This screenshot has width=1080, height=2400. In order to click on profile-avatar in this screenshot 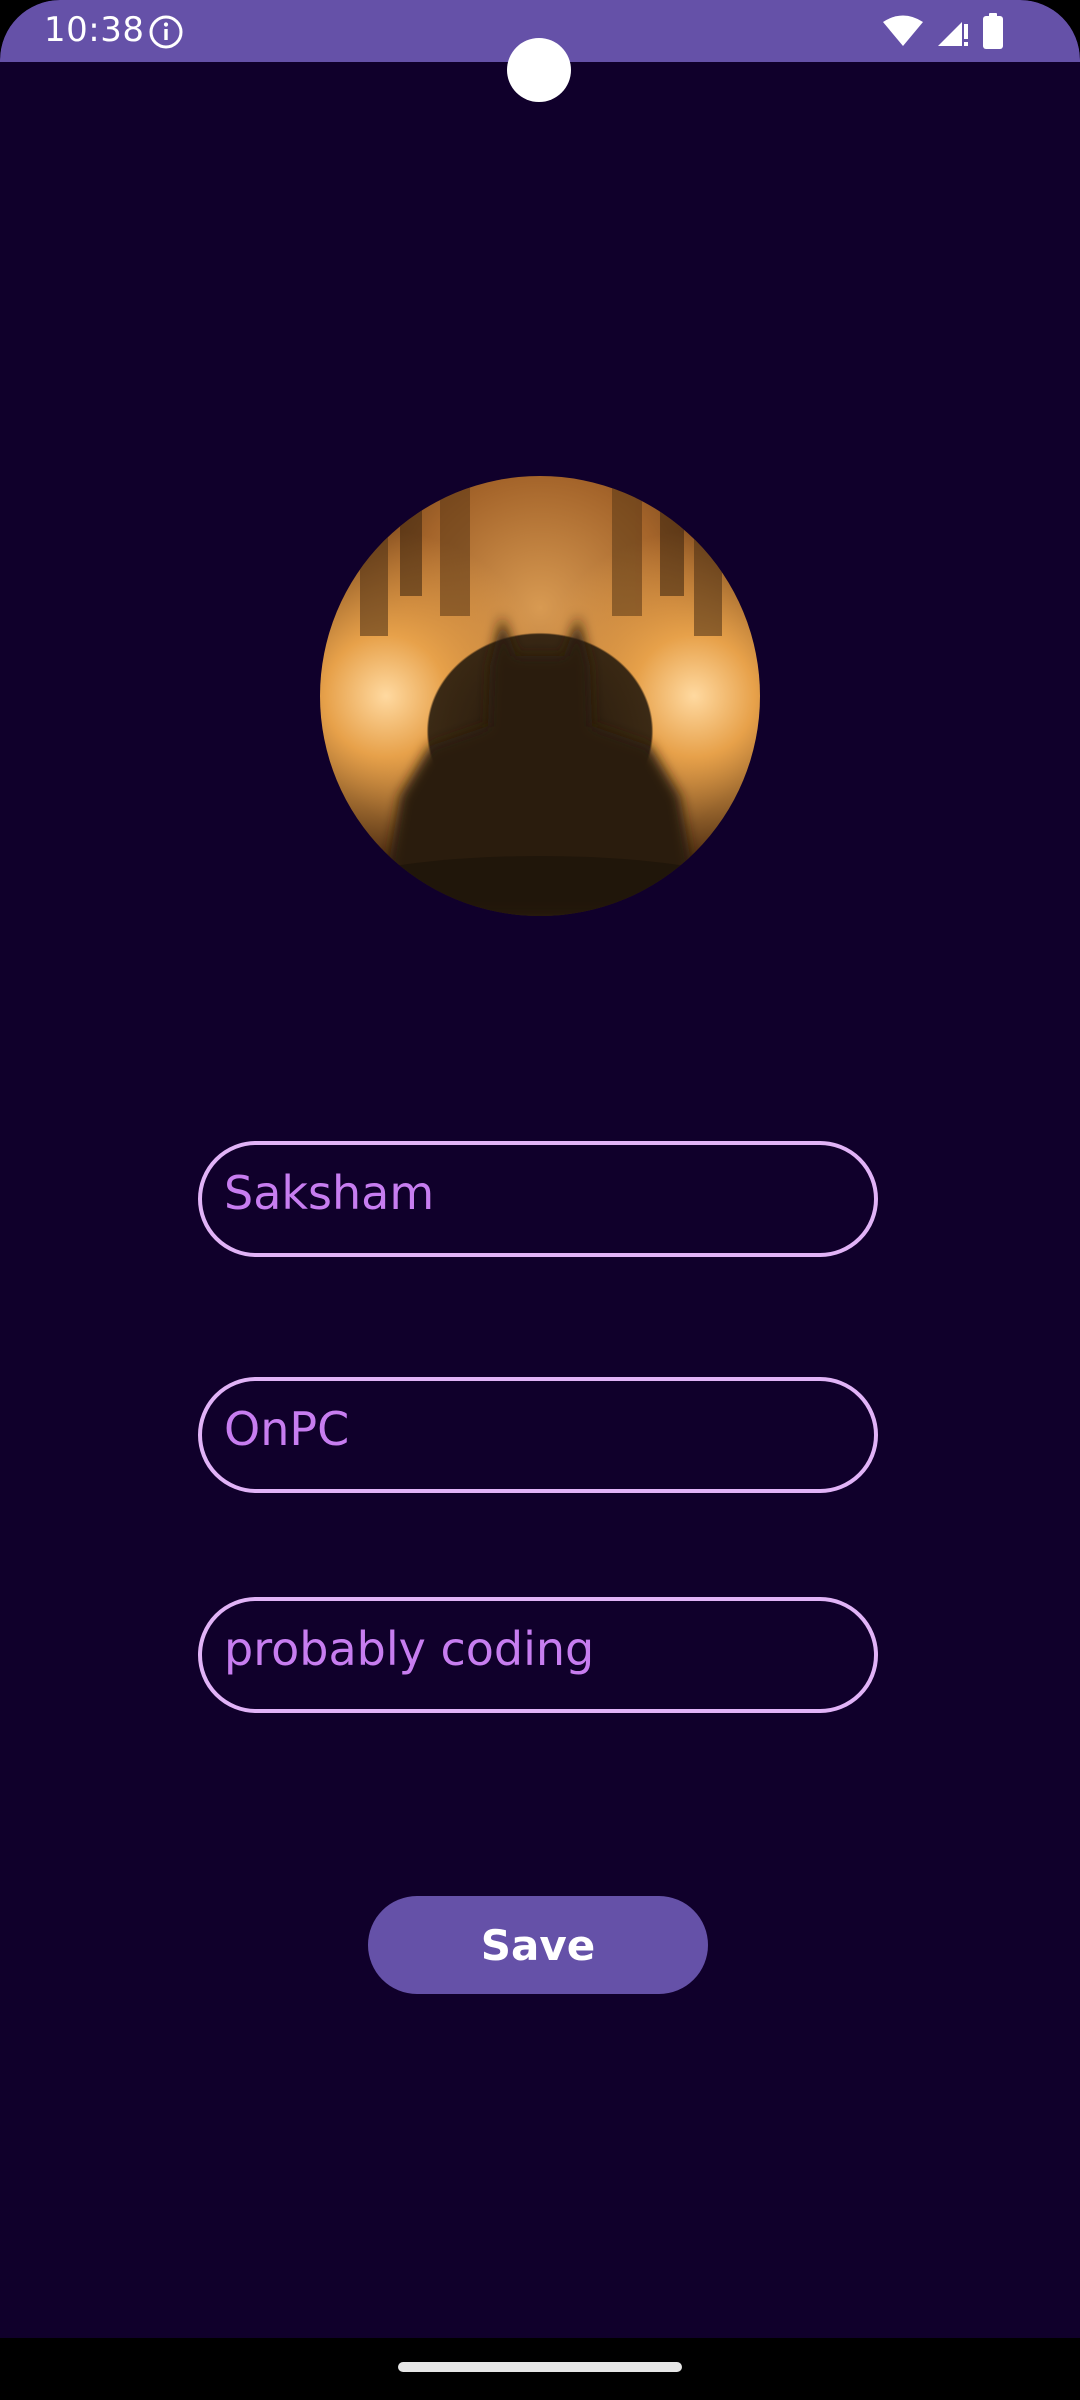, I will do `click(540, 696)`.